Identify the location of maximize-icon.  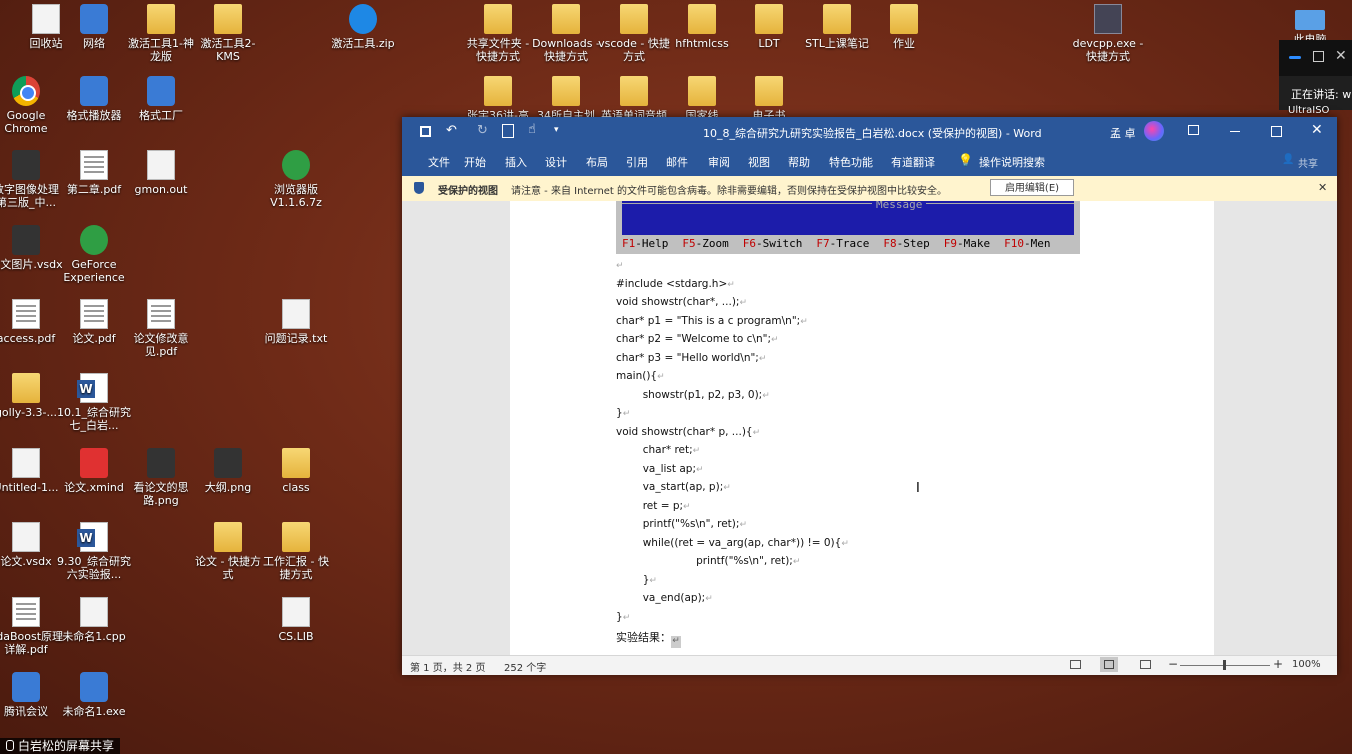
(1276, 131).